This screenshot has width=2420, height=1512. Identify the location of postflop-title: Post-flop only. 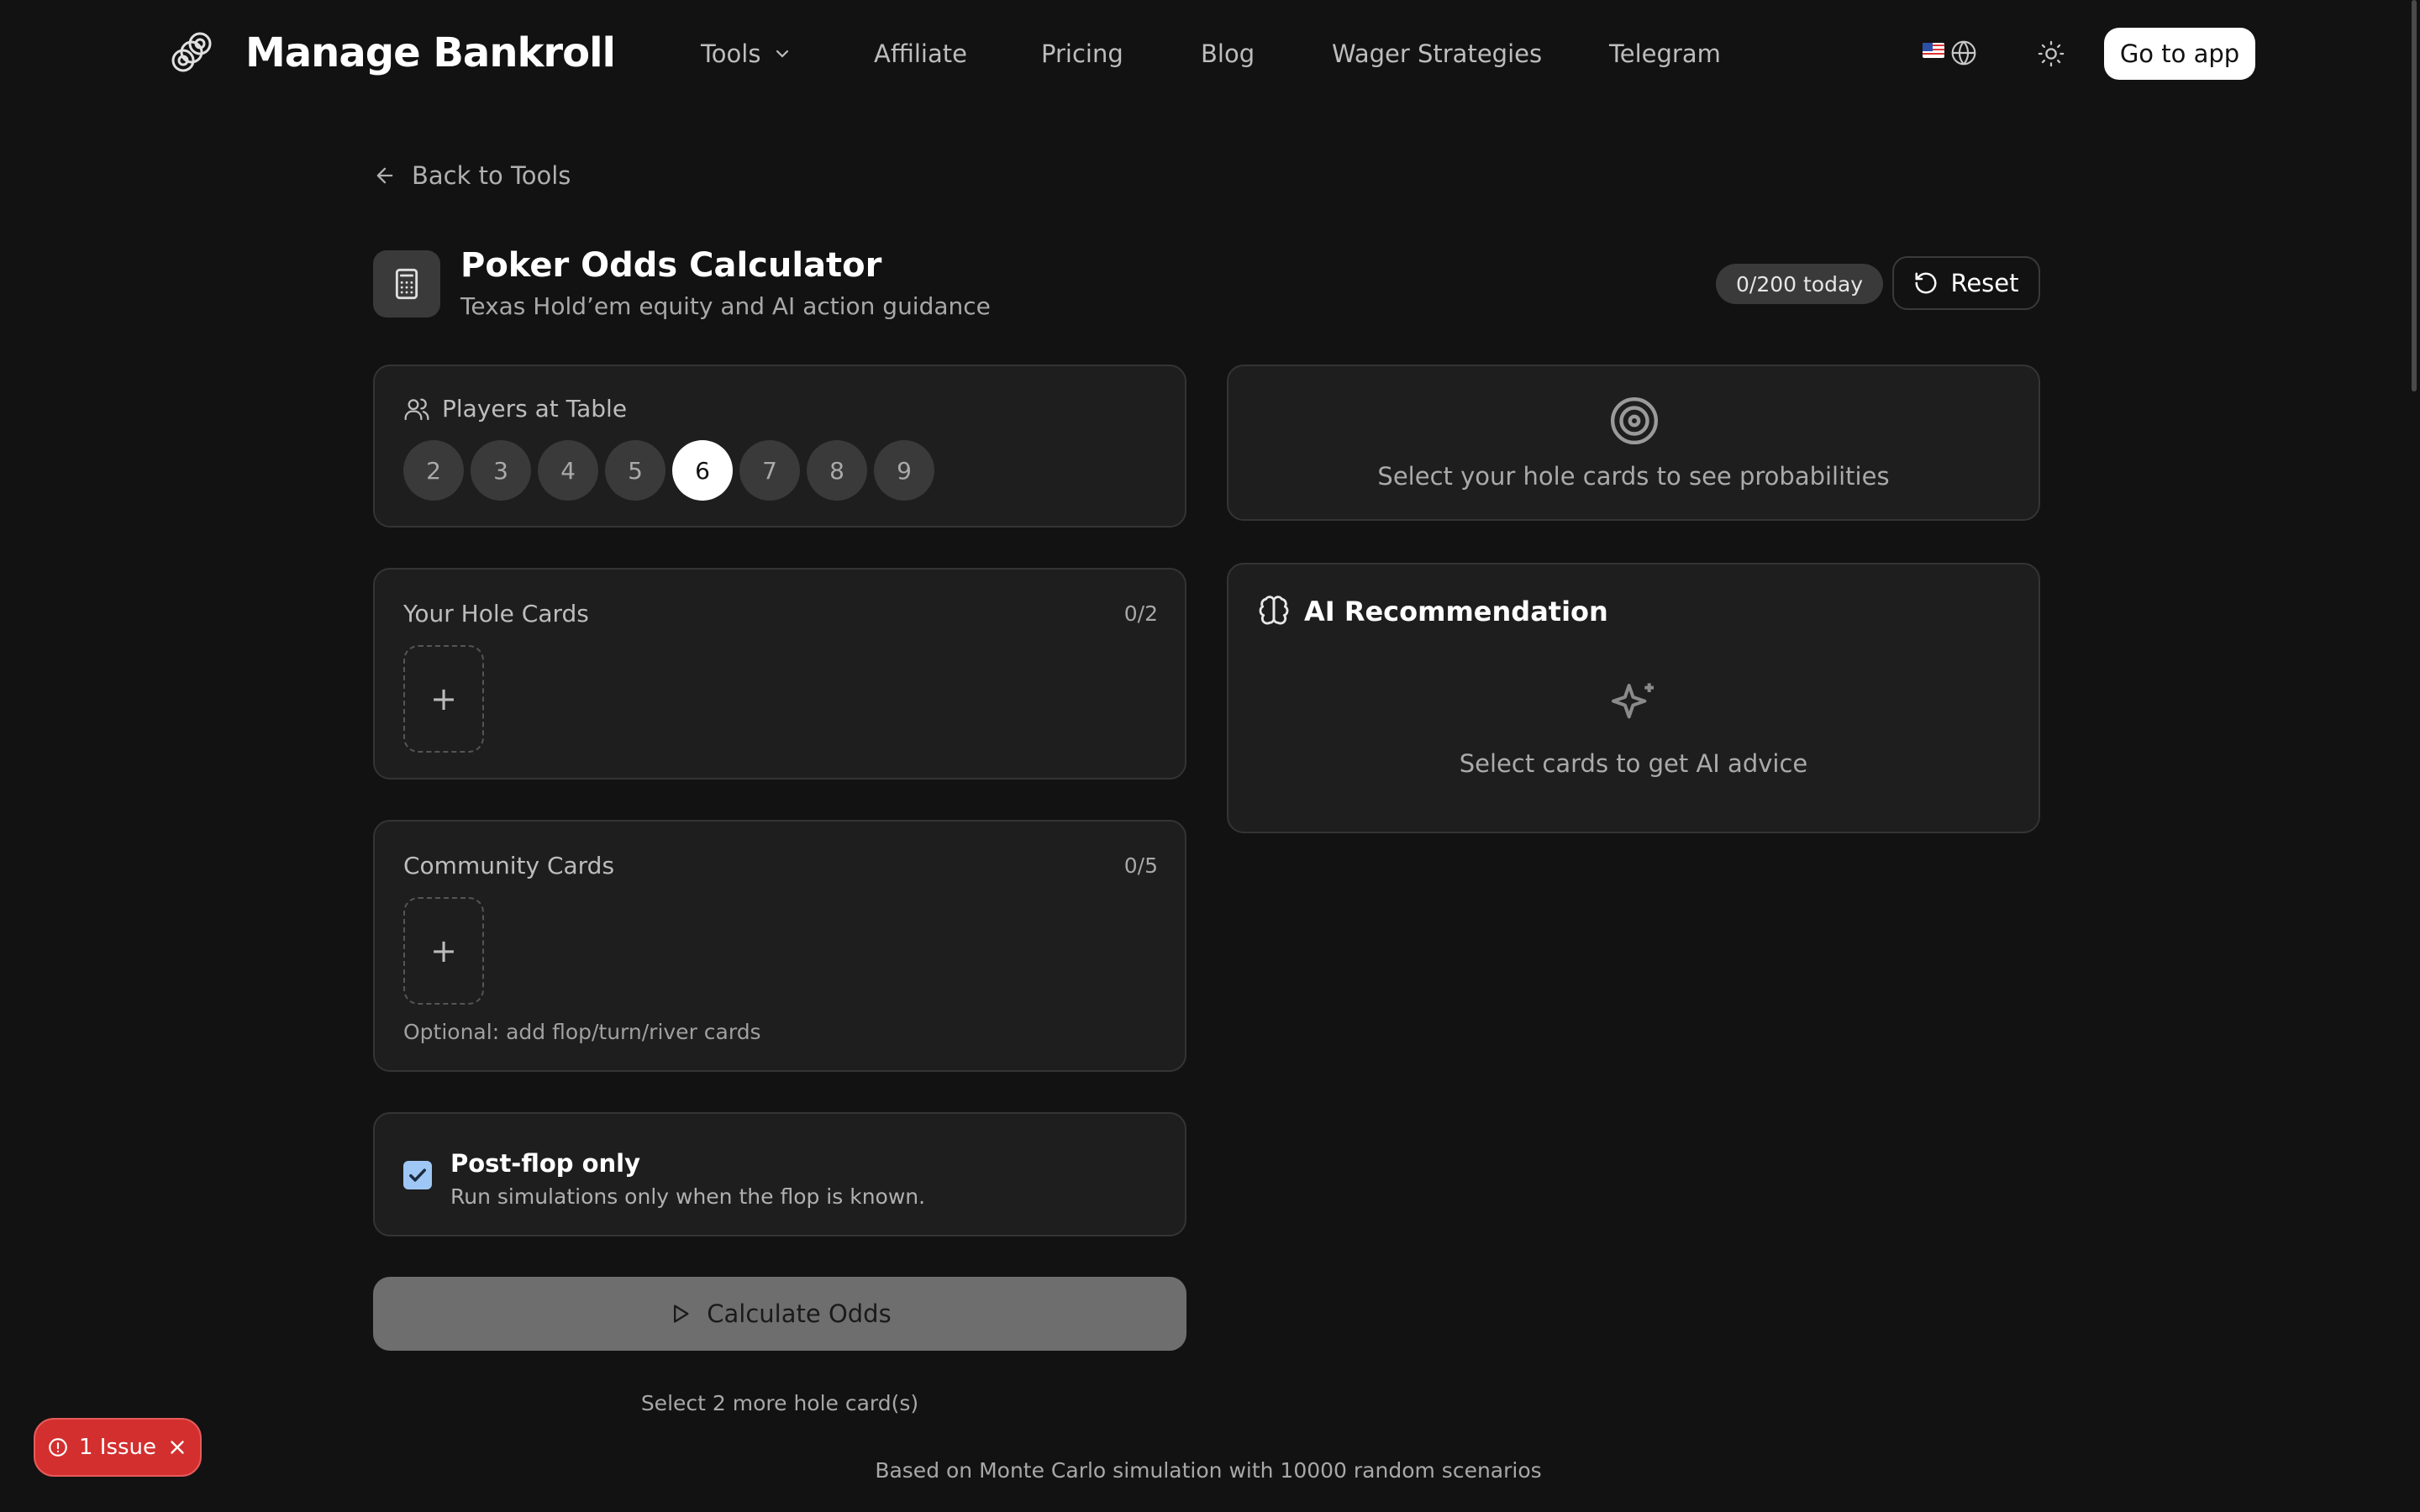
(545, 1163).